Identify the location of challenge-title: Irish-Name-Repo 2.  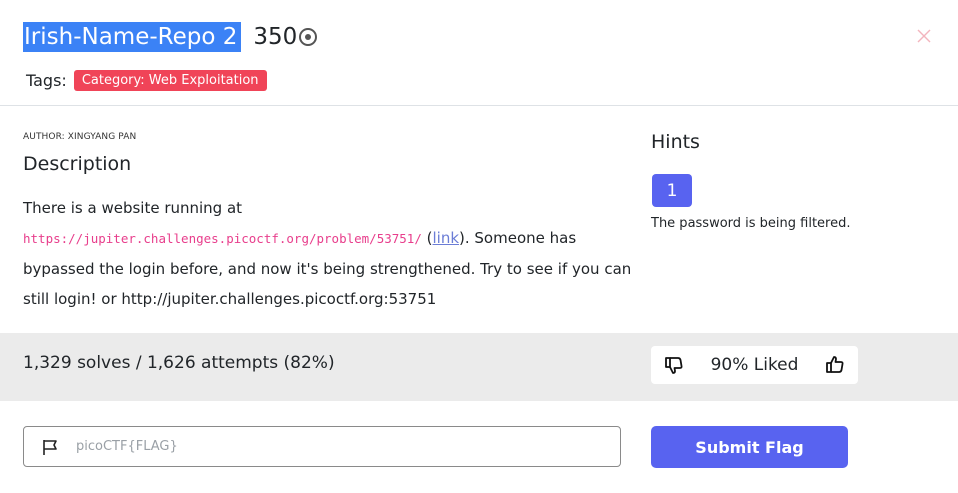
(132, 37).